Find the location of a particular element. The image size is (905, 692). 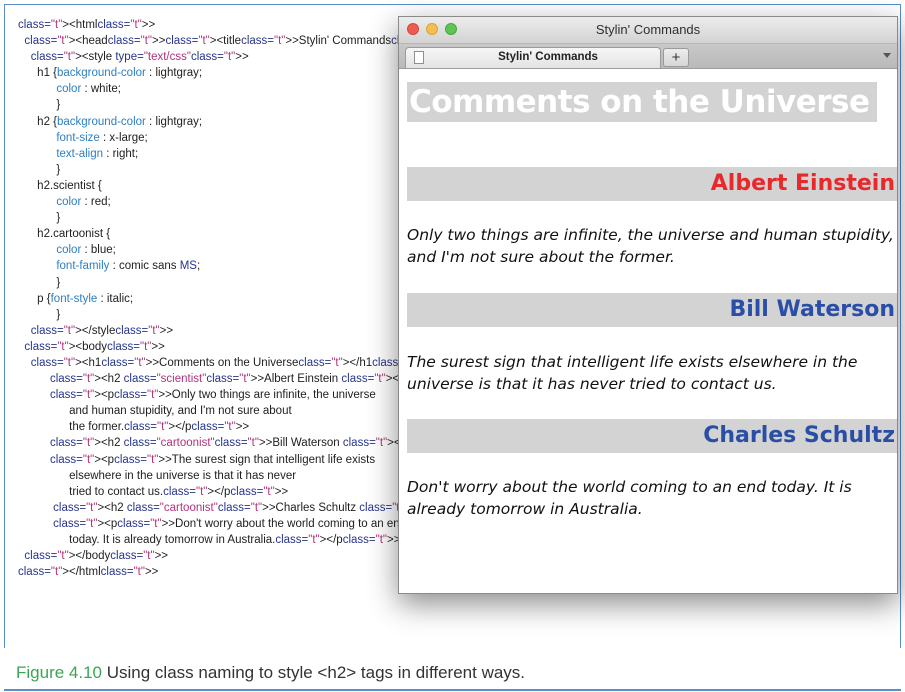

tab-stylin-commands: Stylin' Commands is located at coordinates (533, 57).